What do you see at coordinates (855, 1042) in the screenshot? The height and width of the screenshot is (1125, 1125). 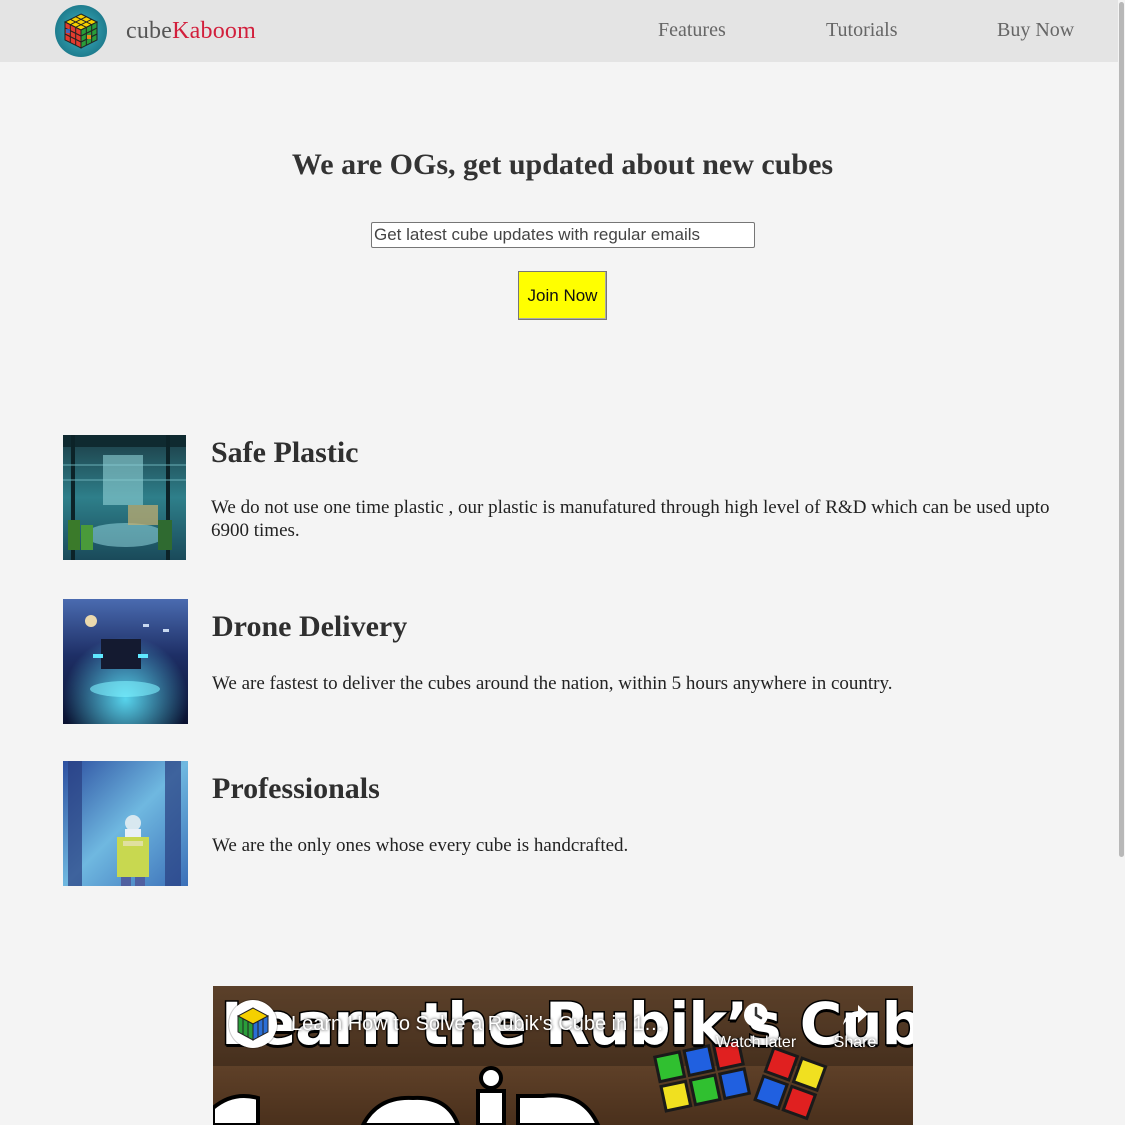 I see `share-label: Share` at bounding box center [855, 1042].